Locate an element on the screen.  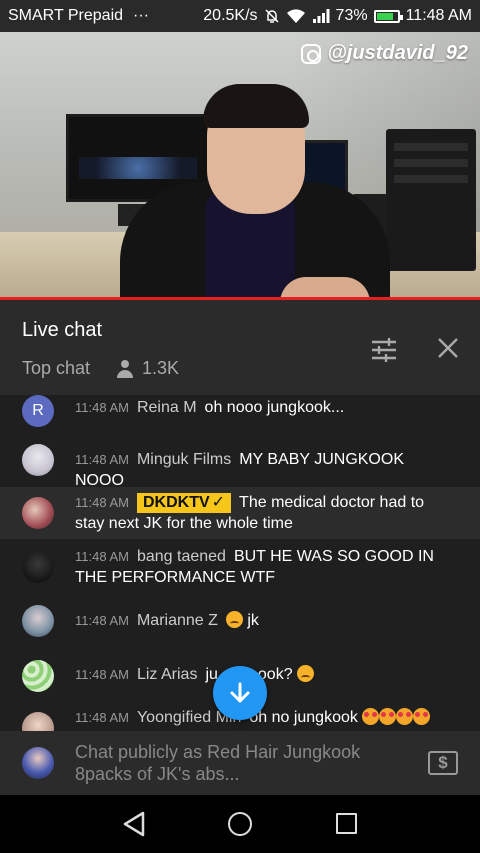
video-person-hair is located at coordinates (256, 106).